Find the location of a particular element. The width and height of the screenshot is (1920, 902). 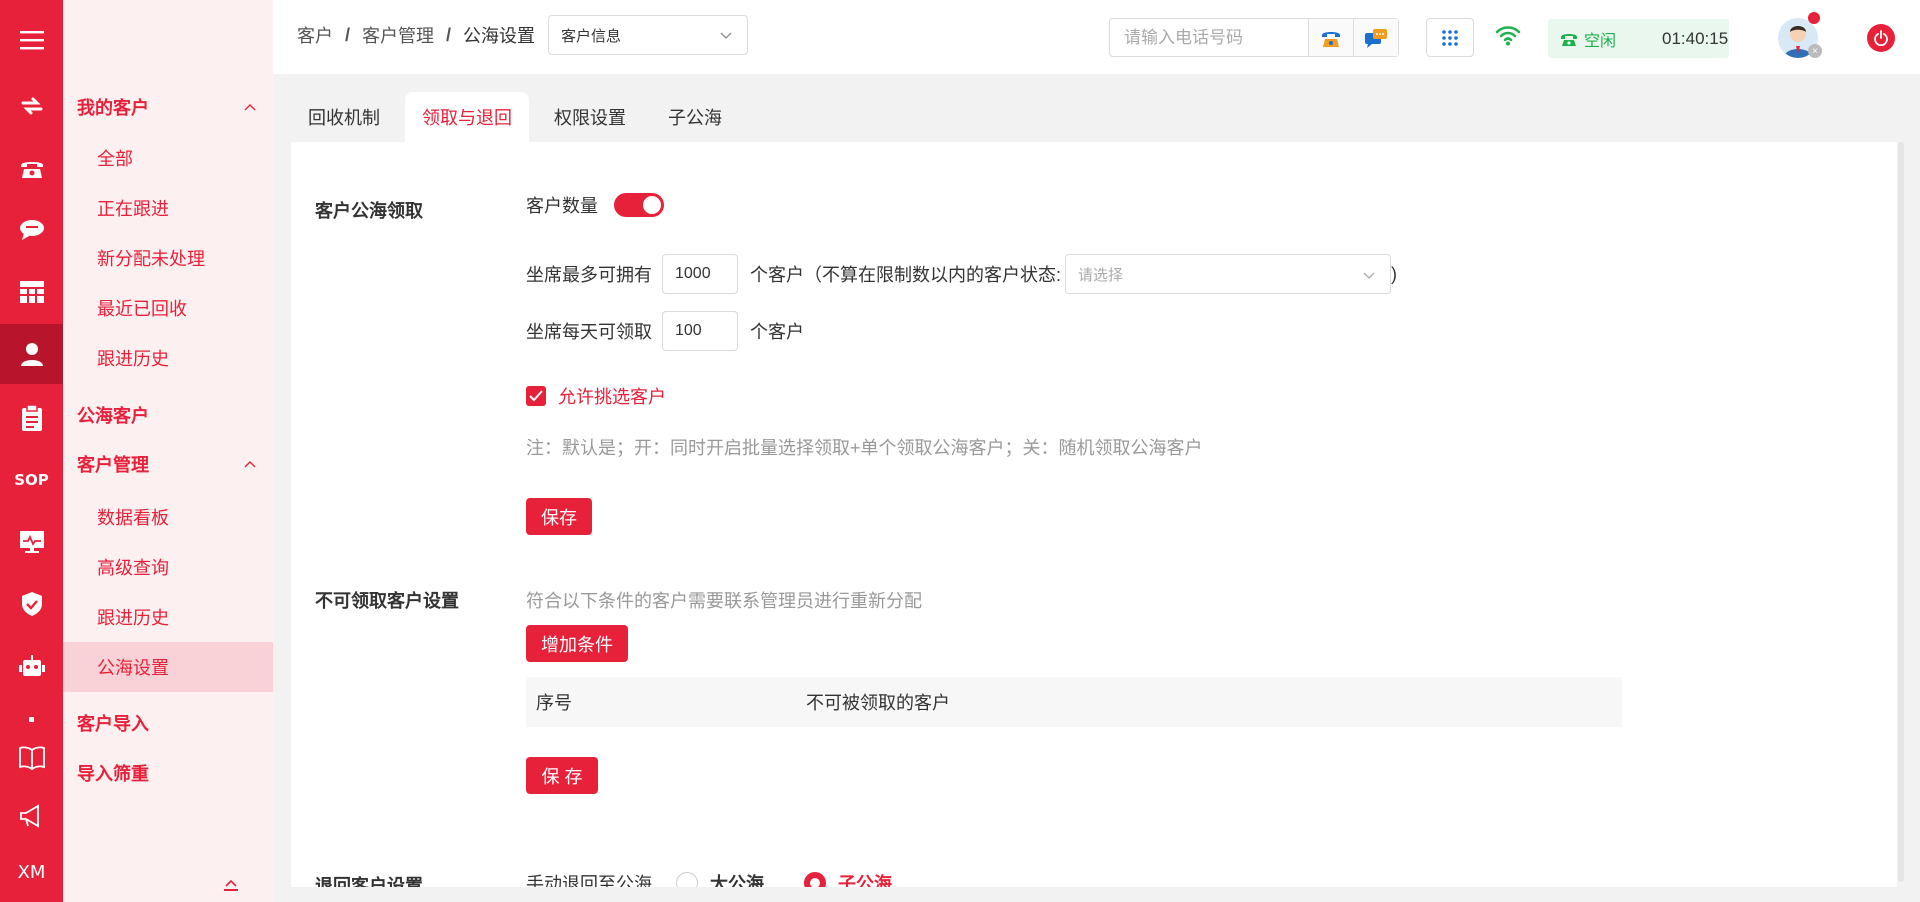

dial-button is located at coordinates (1330, 37).